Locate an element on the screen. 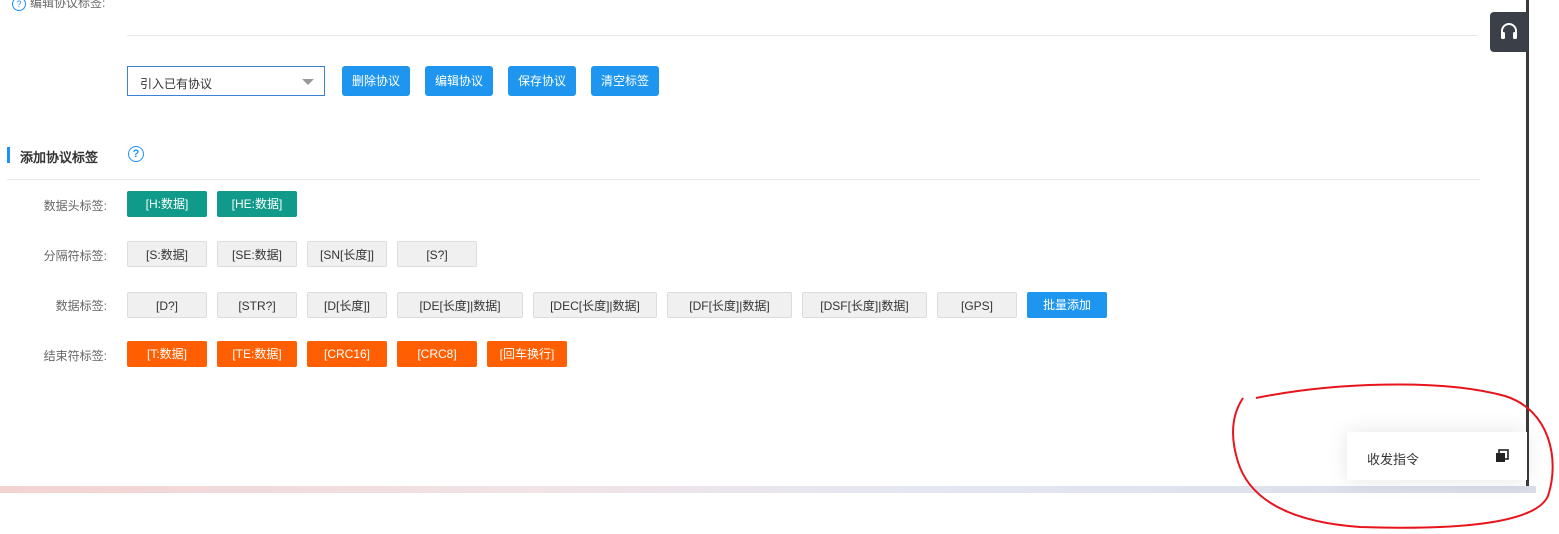 Image resolution: width=1559 pixels, height=534 pixels. section-title: 添加协议标签 is located at coordinates (59, 157).